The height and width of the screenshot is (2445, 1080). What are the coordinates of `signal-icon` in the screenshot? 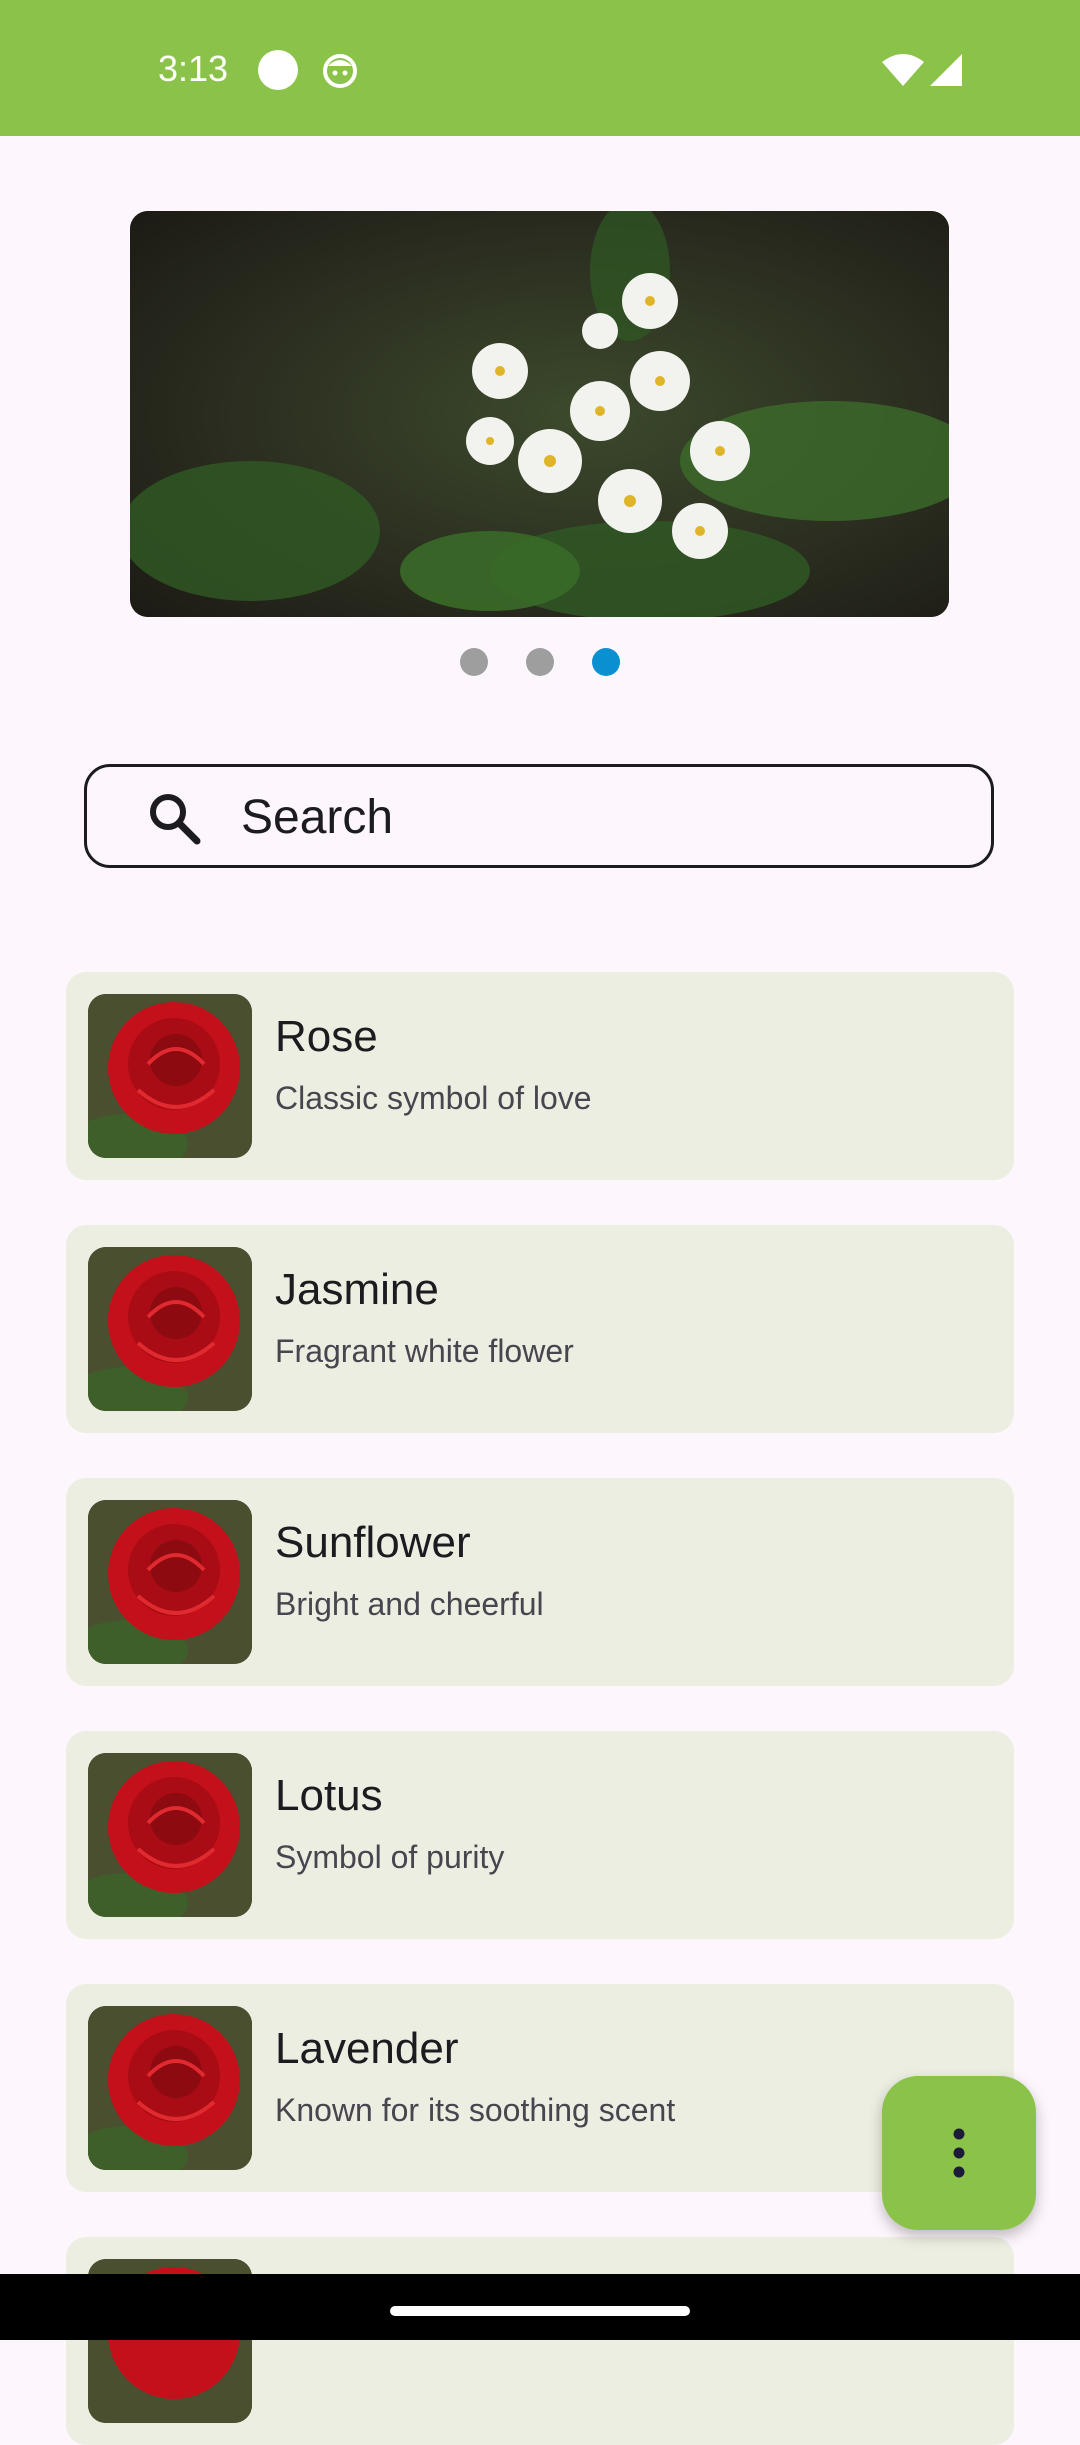 It's located at (946, 70).